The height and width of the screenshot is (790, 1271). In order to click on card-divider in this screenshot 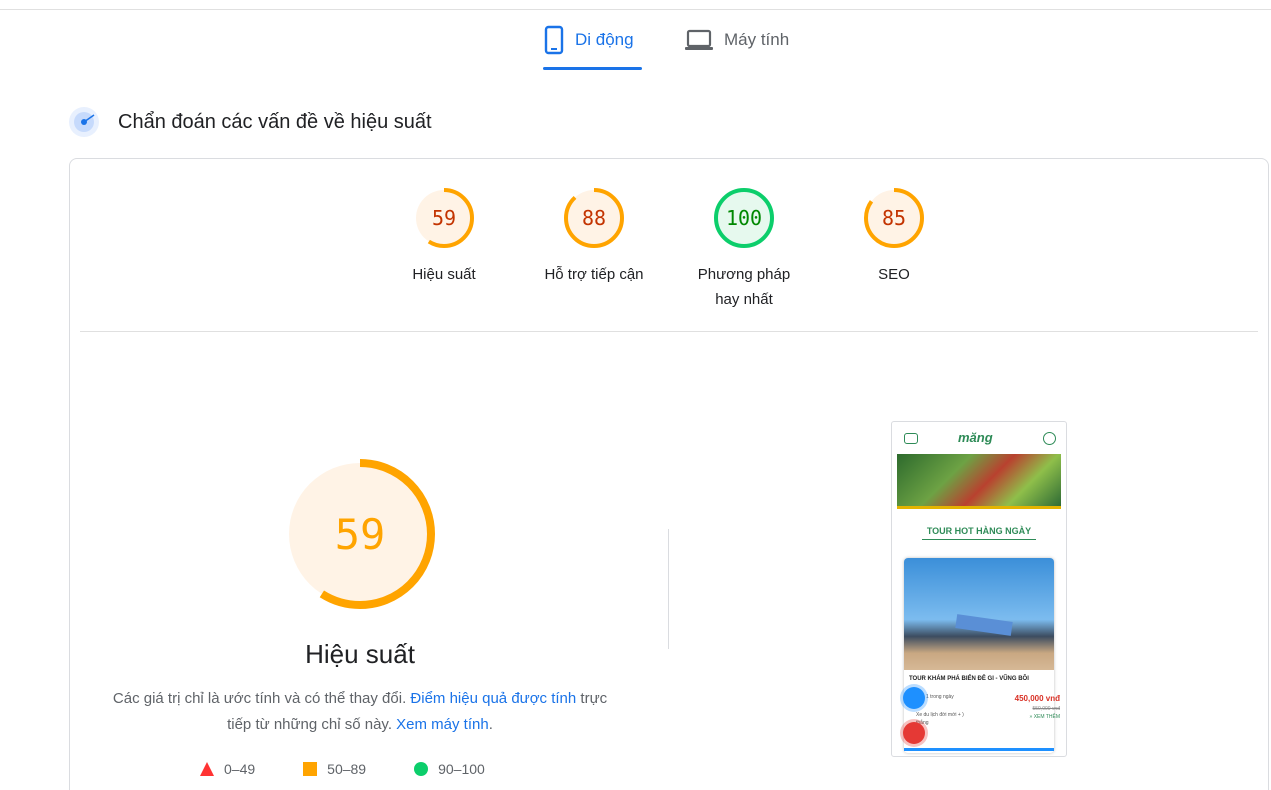, I will do `click(669, 331)`.